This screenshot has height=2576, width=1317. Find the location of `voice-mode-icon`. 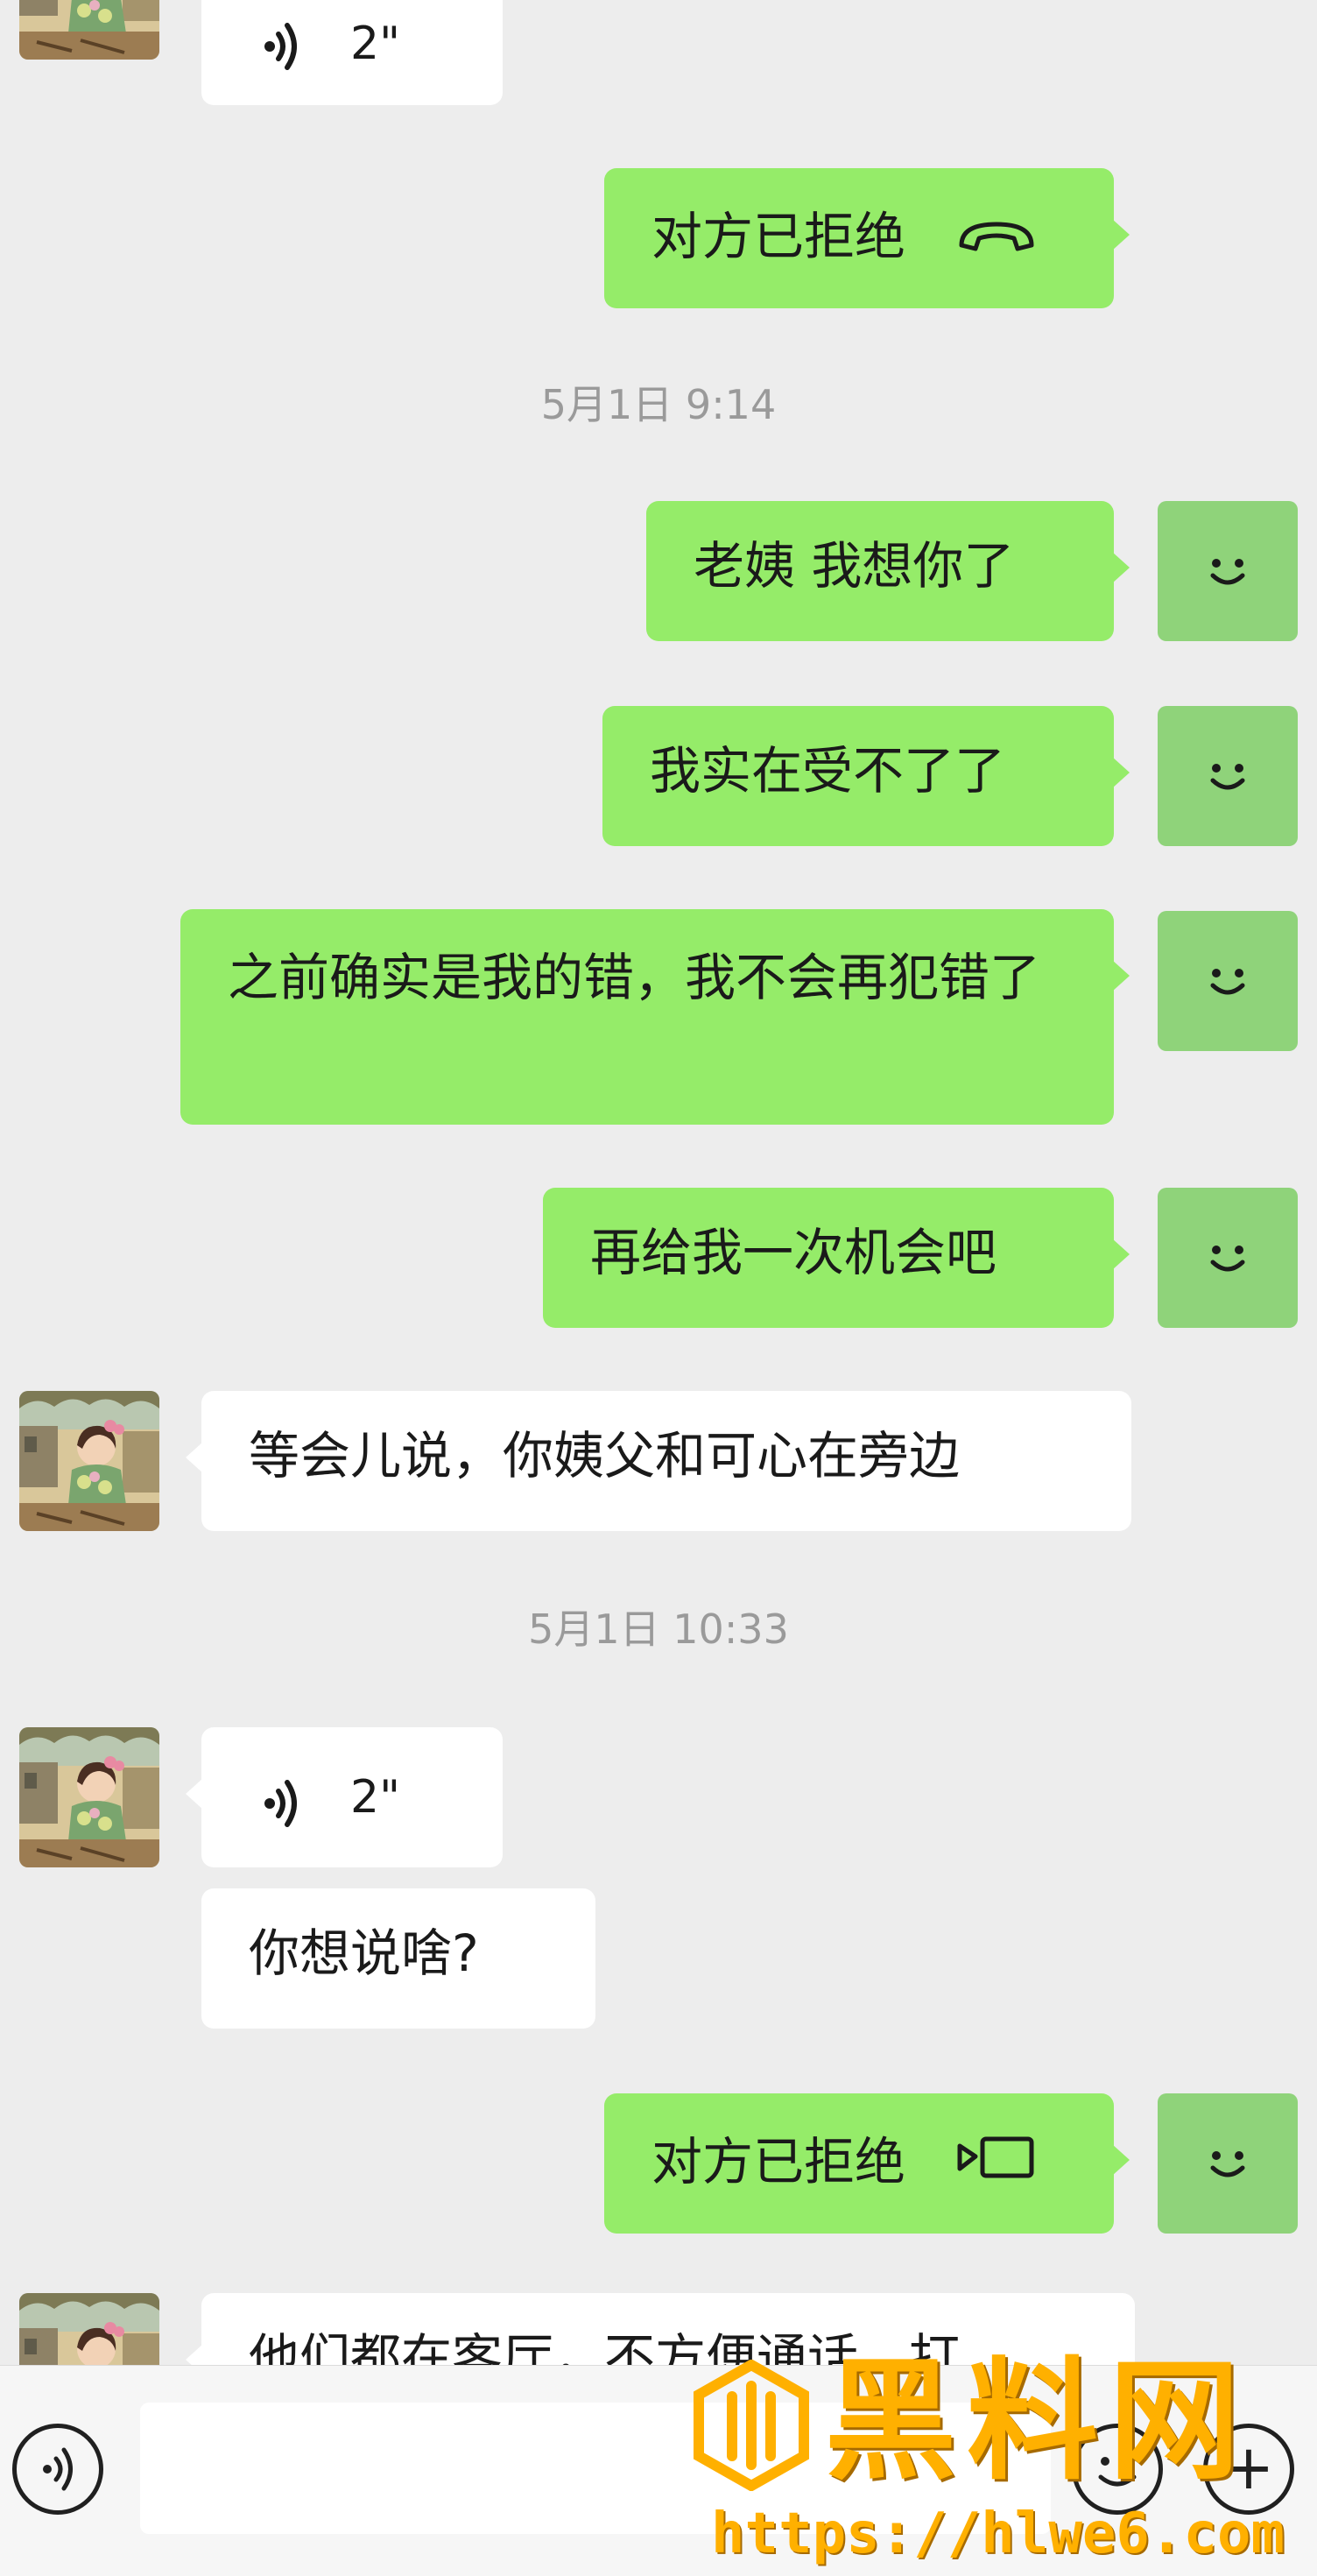

voice-mode-icon is located at coordinates (57, 2469).